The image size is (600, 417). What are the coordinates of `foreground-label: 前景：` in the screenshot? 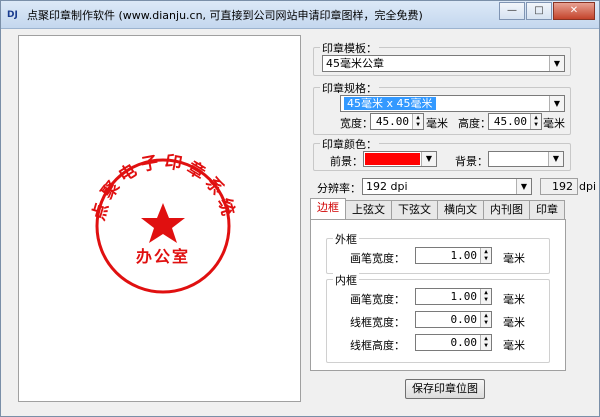 It's located at (346, 161).